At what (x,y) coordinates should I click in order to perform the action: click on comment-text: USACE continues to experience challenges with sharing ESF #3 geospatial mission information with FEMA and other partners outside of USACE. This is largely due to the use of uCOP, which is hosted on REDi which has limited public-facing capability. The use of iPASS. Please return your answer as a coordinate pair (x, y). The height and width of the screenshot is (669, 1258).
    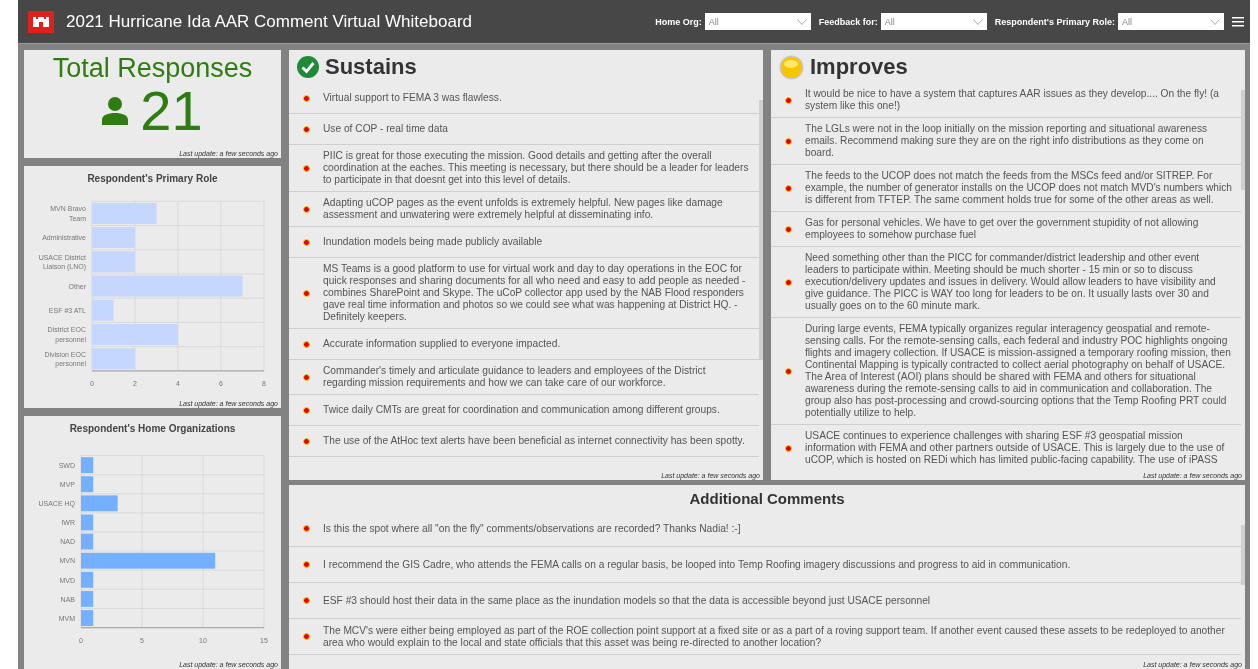
    Looking at the image, I should click on (1015, 448).